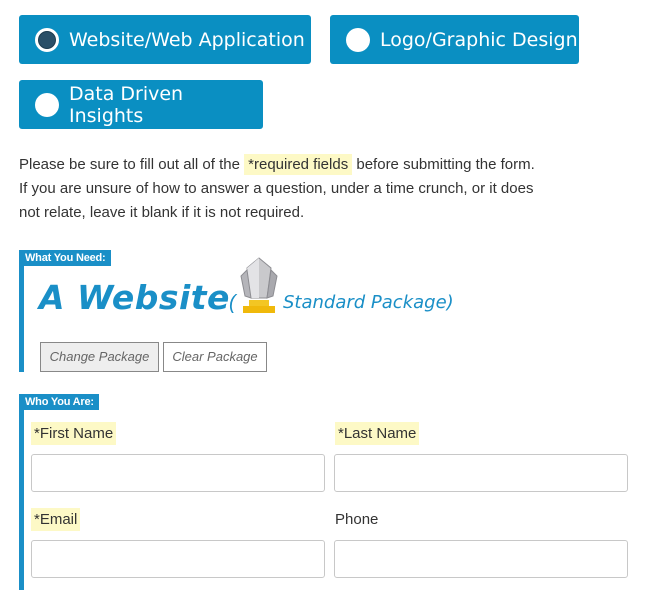 The image size is (646, 590). Describe the element at coordinates (298, 164) in the screenshot. I see `required-fields-note: *required fields` at that location.